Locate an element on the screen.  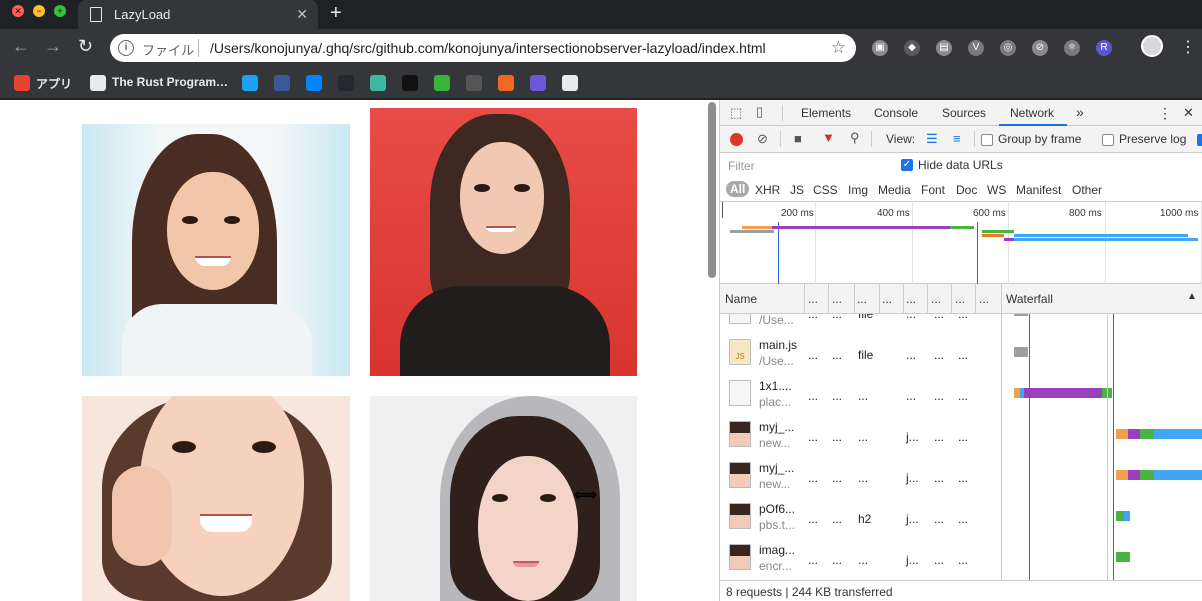
grid-icon is located at coordinates (22, 83).